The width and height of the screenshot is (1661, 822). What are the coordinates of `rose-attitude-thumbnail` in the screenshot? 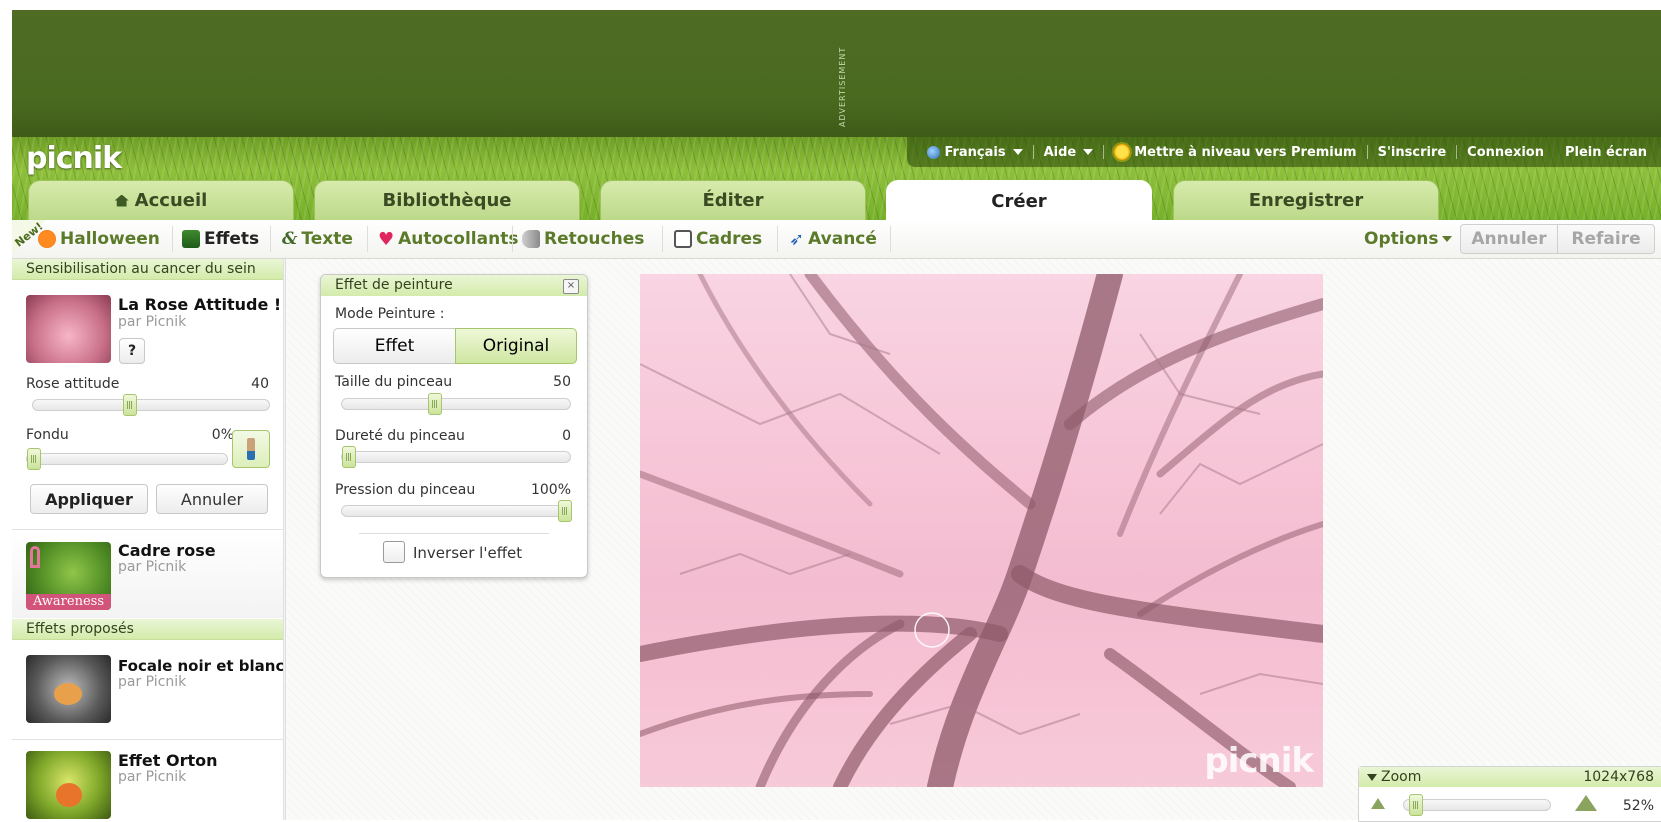 It's located at (68, 329).